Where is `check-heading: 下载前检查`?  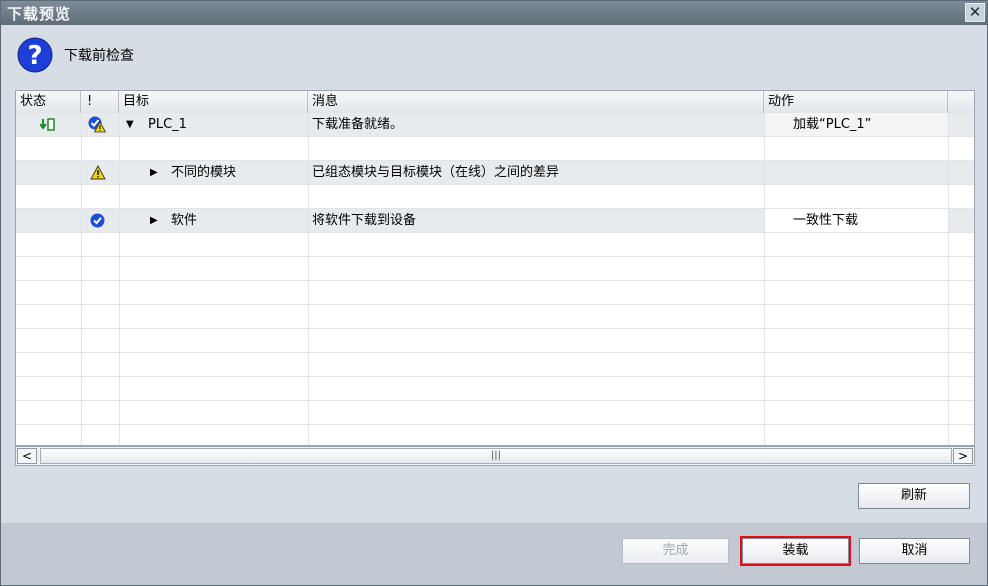
check-heading: 下载前检查 is located at coordinates (99, 56).